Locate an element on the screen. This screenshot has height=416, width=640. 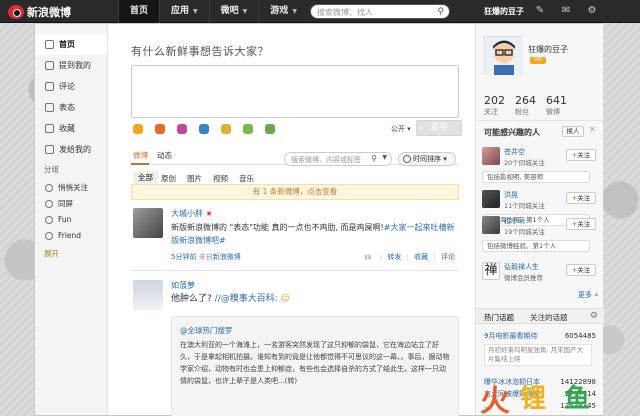
sidebar-item-messages: 发给我的 is located at coordinates (71, 149).